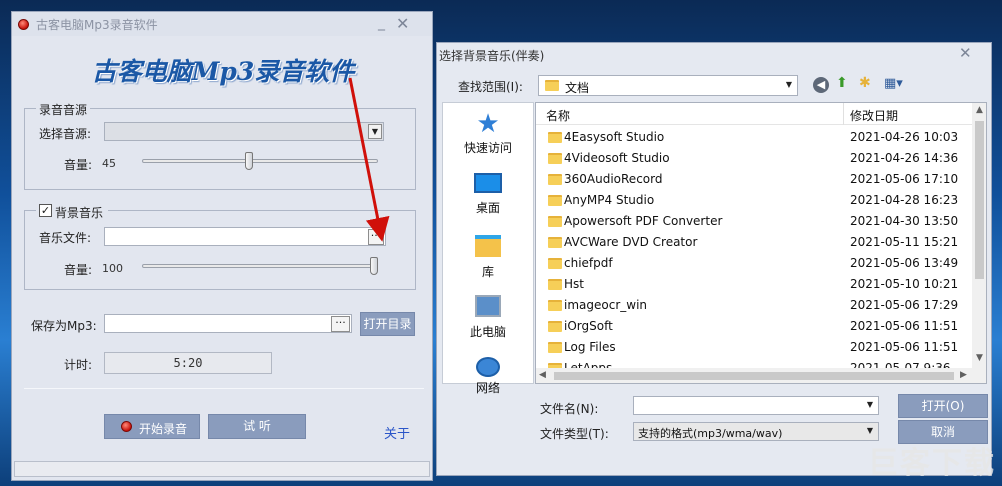 The width and height of the screenshot is (1002, 486). I want to click on minimize-icon: _, so click(381, 23).